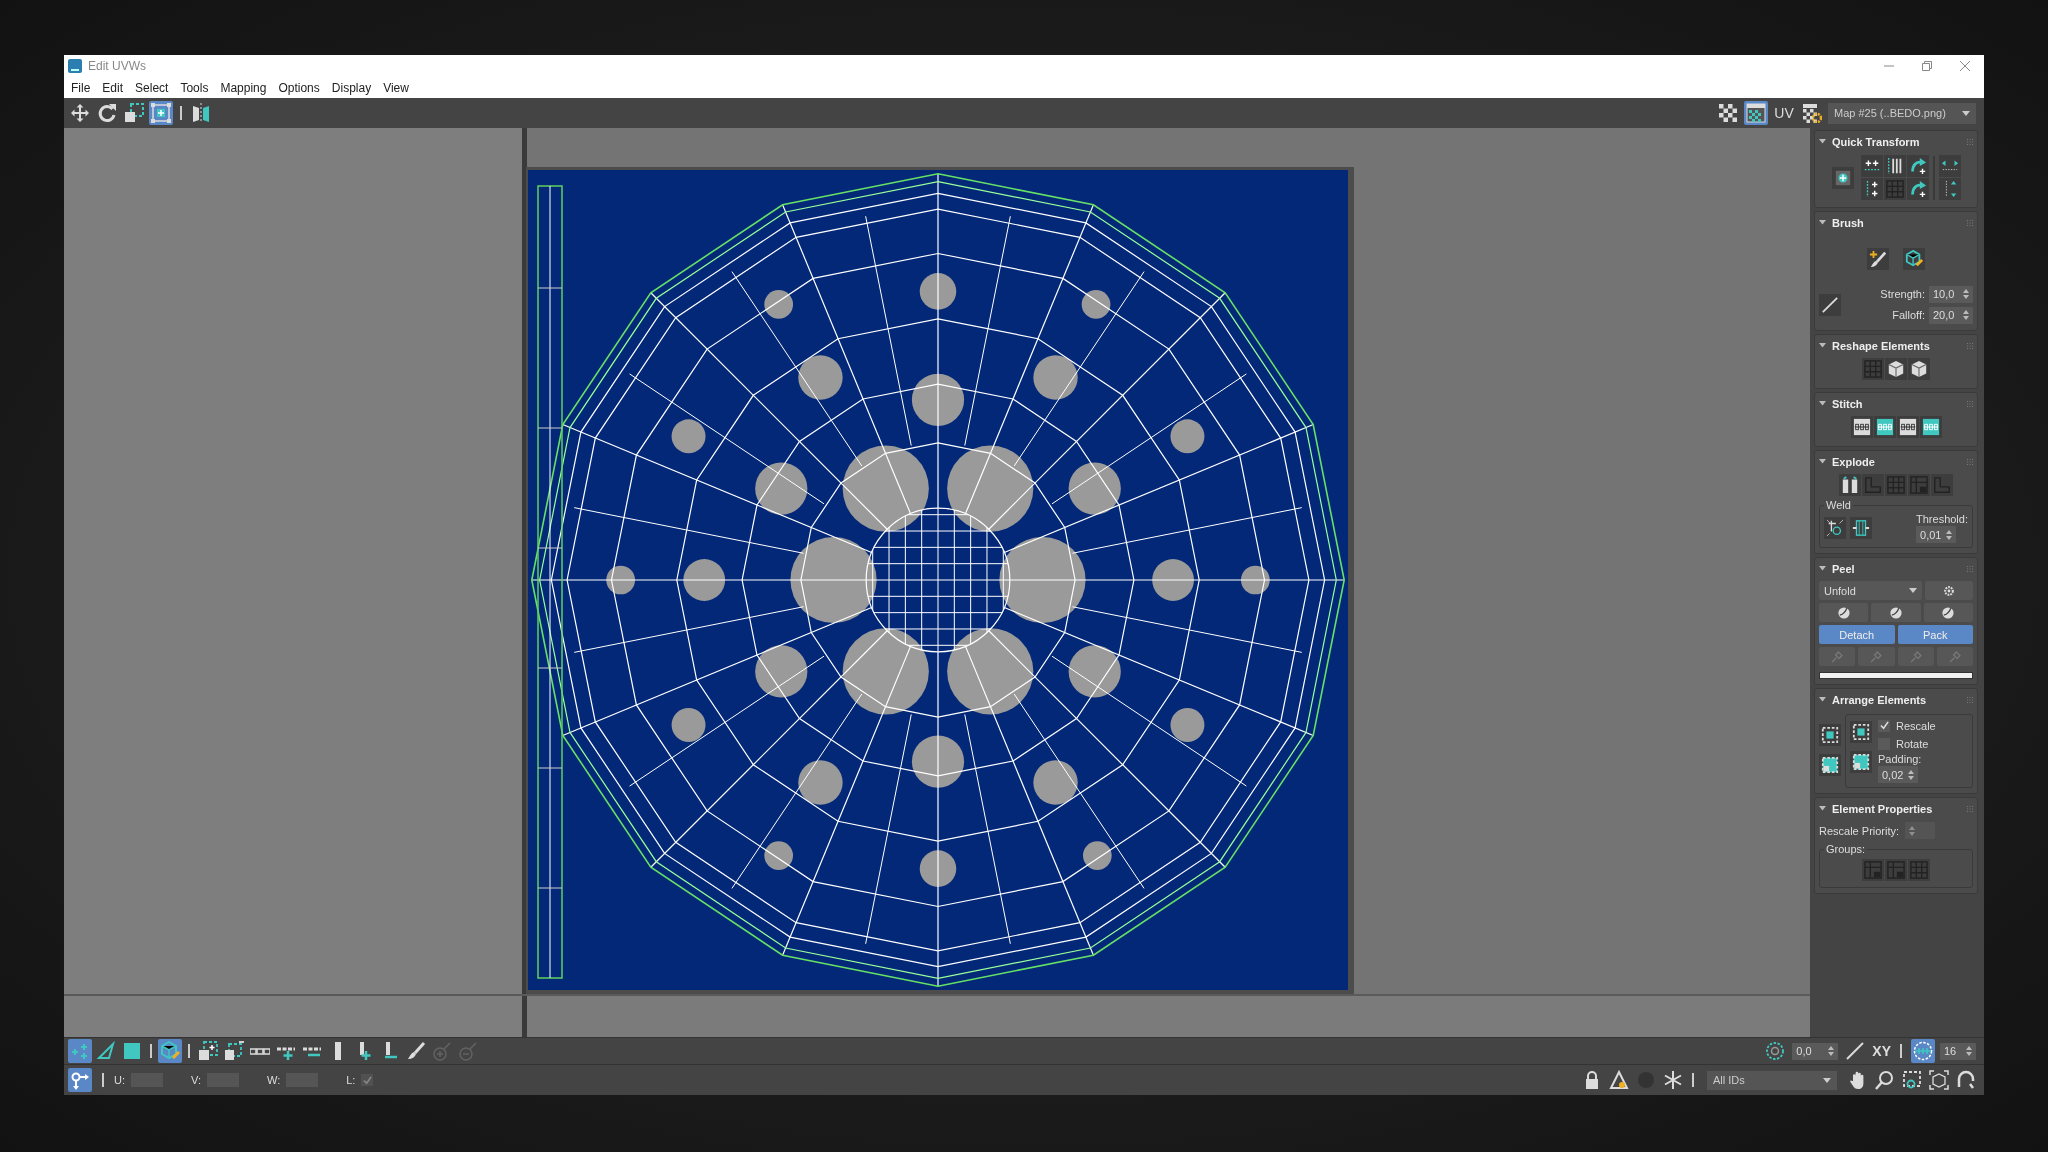 This screenshot has height=1152, width=2048. I want to click on uv-button: UV, so click(1784, 113).